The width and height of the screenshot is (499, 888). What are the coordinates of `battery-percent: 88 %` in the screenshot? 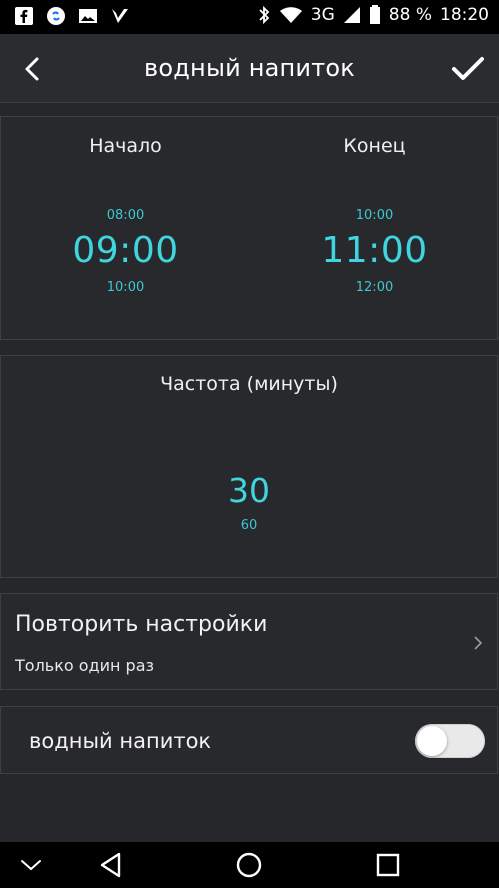 It's located at (410, 15).